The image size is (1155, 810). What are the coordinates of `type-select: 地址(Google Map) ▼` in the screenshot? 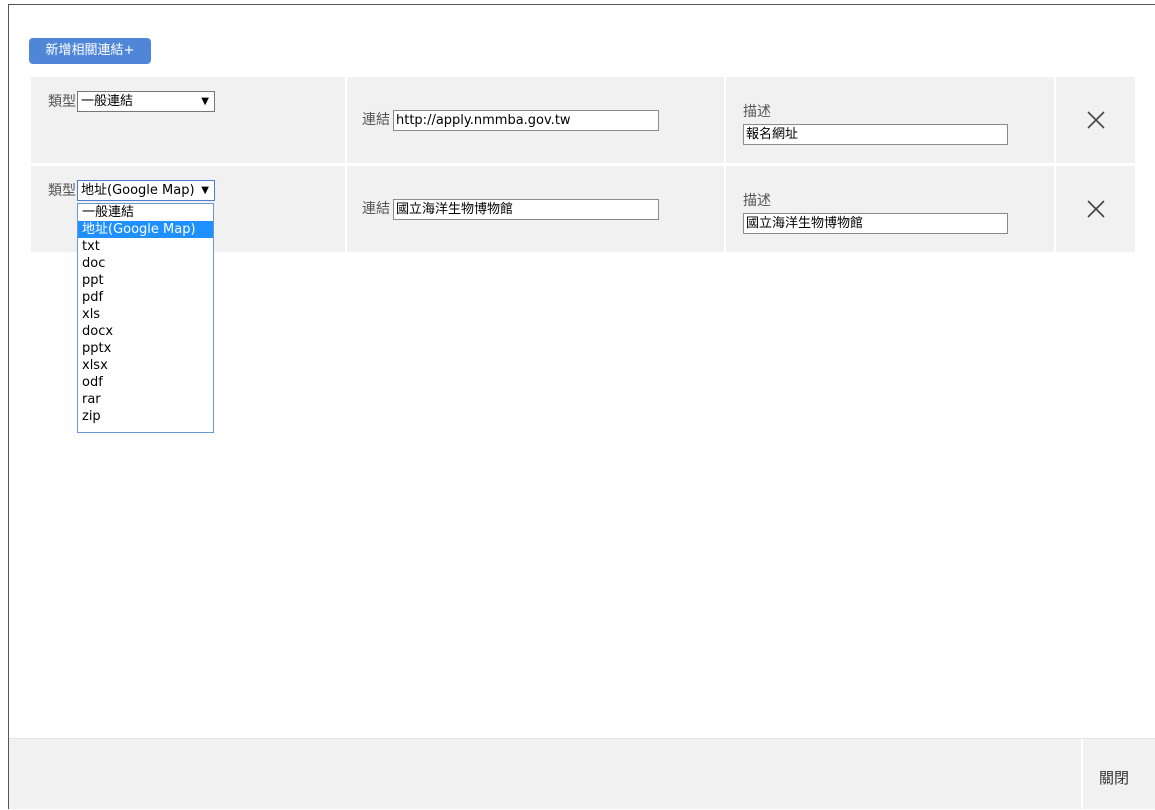 It's located at (146, 190).